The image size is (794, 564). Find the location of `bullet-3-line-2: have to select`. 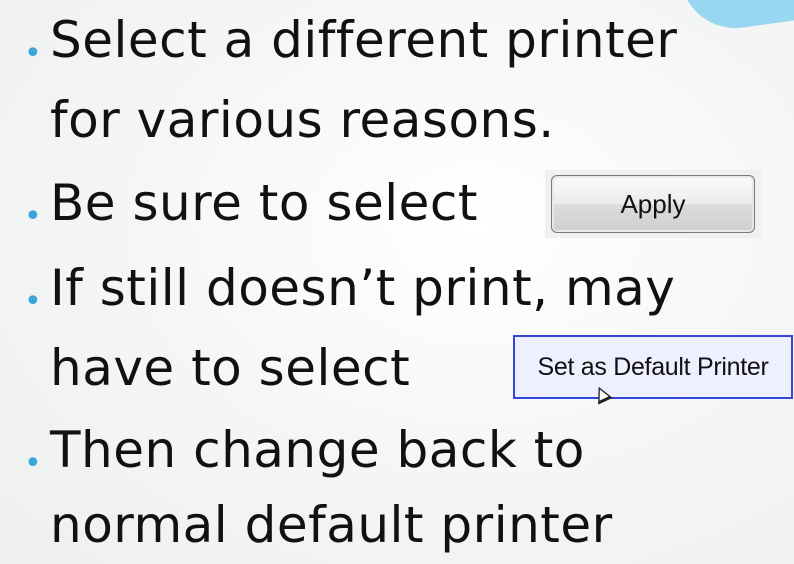

bullet-3-line-2: have to select is located at coordinates (230, 368).